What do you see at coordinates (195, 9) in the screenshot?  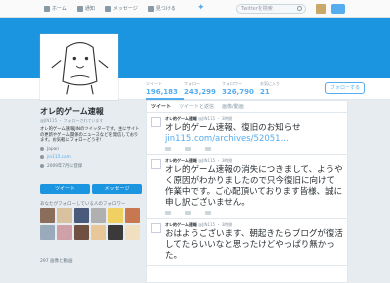 I see `top-navigation-bar: ホーム 通知 メッセージ 見つける ✦ Twitterを検索` at bounding box center [195, 9].